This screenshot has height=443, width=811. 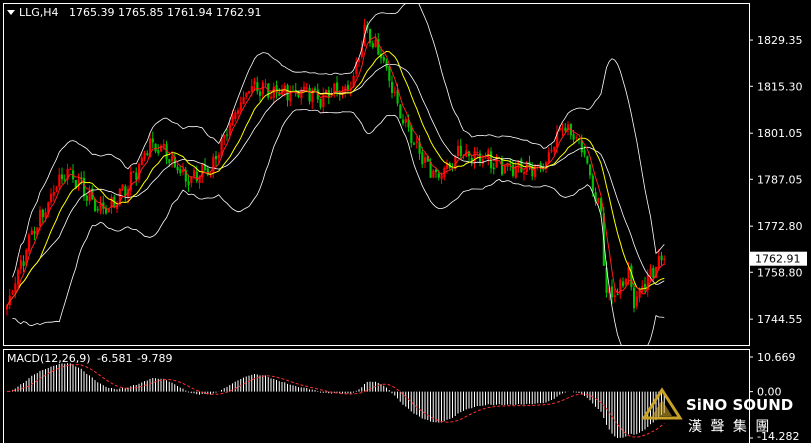 I want to click on price-tick-label: 1758.80, so click(x=780, y=272).